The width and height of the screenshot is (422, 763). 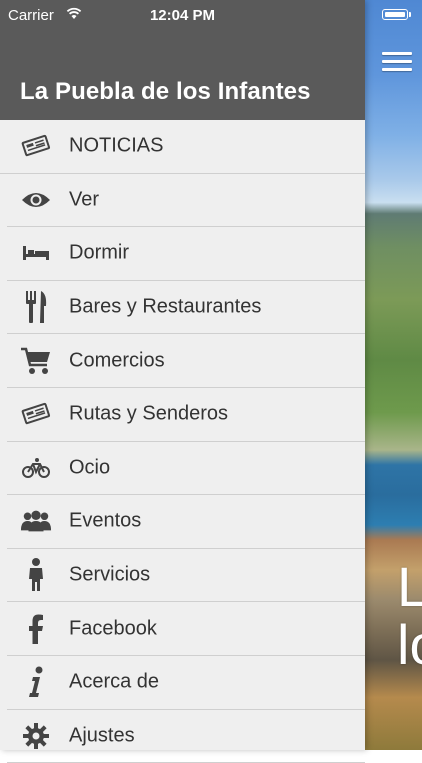 What do you see at coordinates (148, 413) in the screenshot?
I see `menu-item-label: Rutas y Senderos` at bounding box center [148, 413].